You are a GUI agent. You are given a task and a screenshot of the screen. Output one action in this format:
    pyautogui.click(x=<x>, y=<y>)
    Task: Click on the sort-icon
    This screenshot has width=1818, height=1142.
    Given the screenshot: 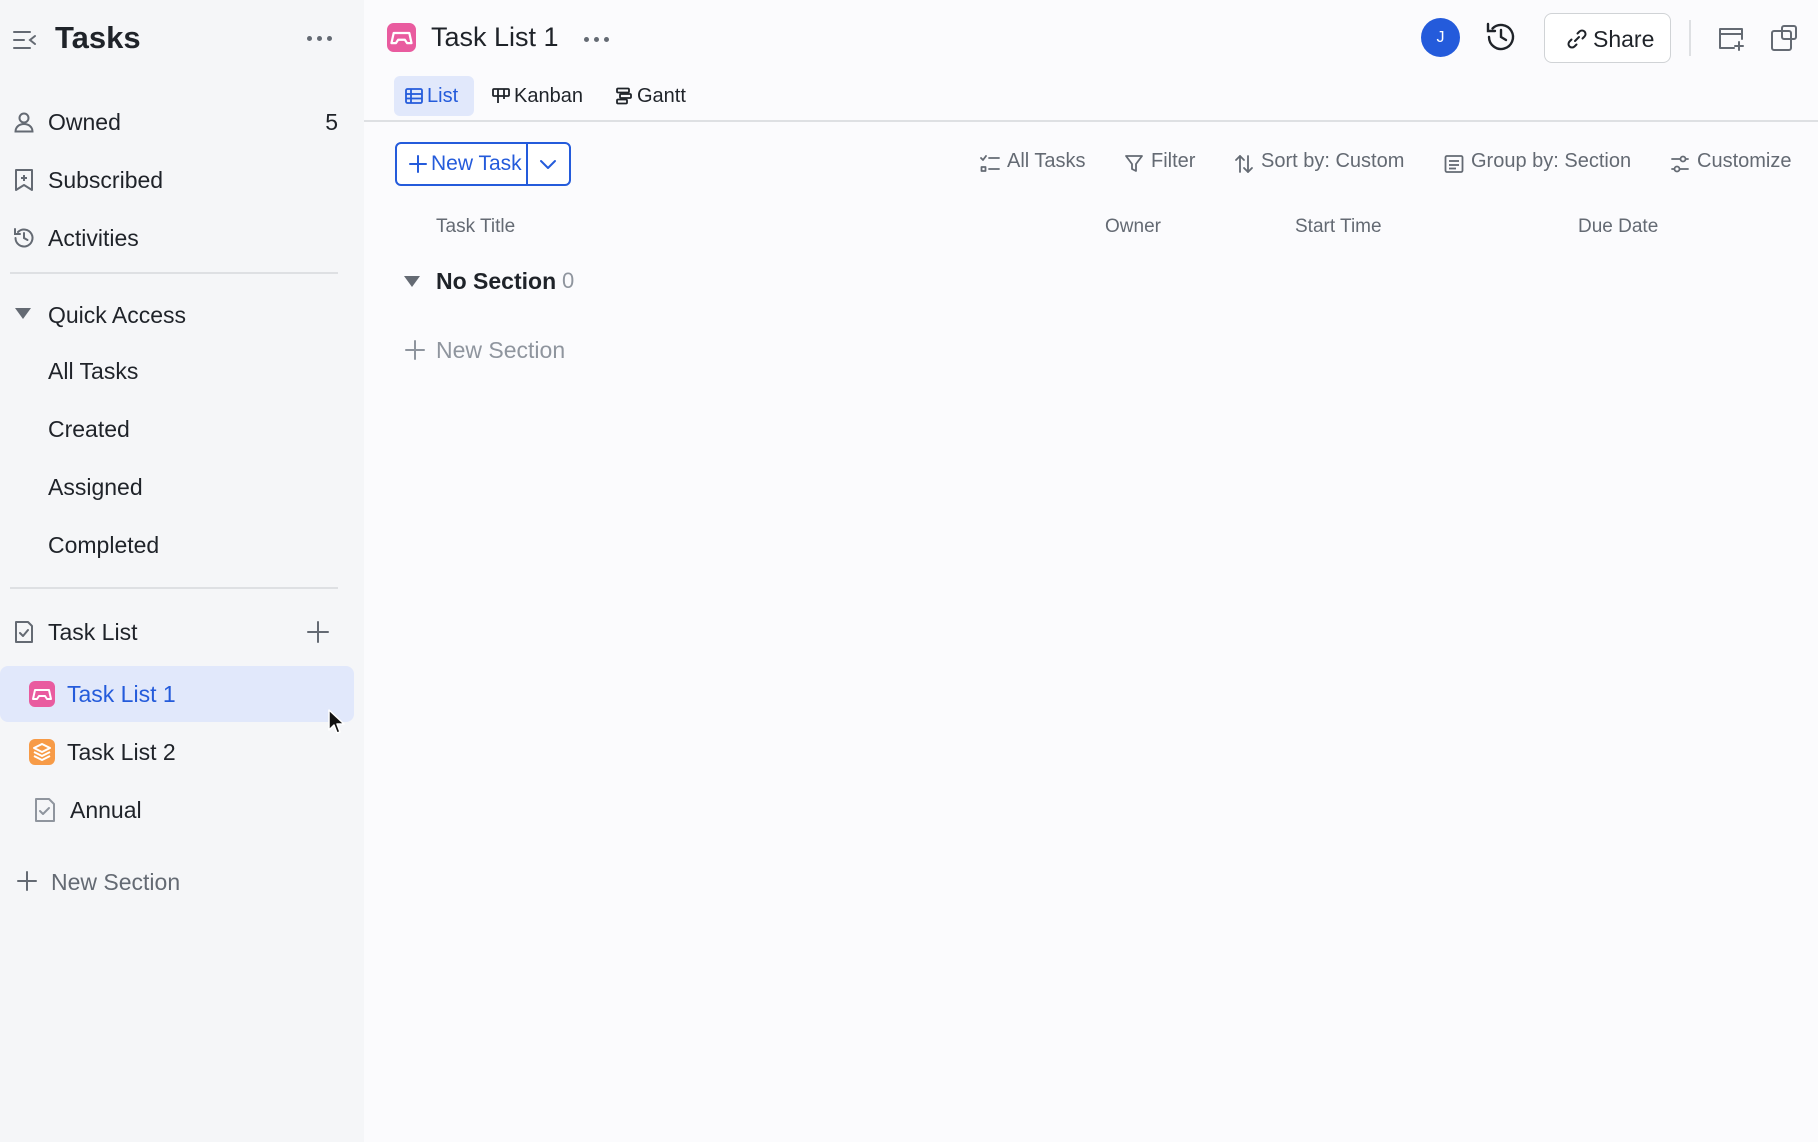 What is the action you would take?
    pyautogui.click(x=1244, y=164)
    